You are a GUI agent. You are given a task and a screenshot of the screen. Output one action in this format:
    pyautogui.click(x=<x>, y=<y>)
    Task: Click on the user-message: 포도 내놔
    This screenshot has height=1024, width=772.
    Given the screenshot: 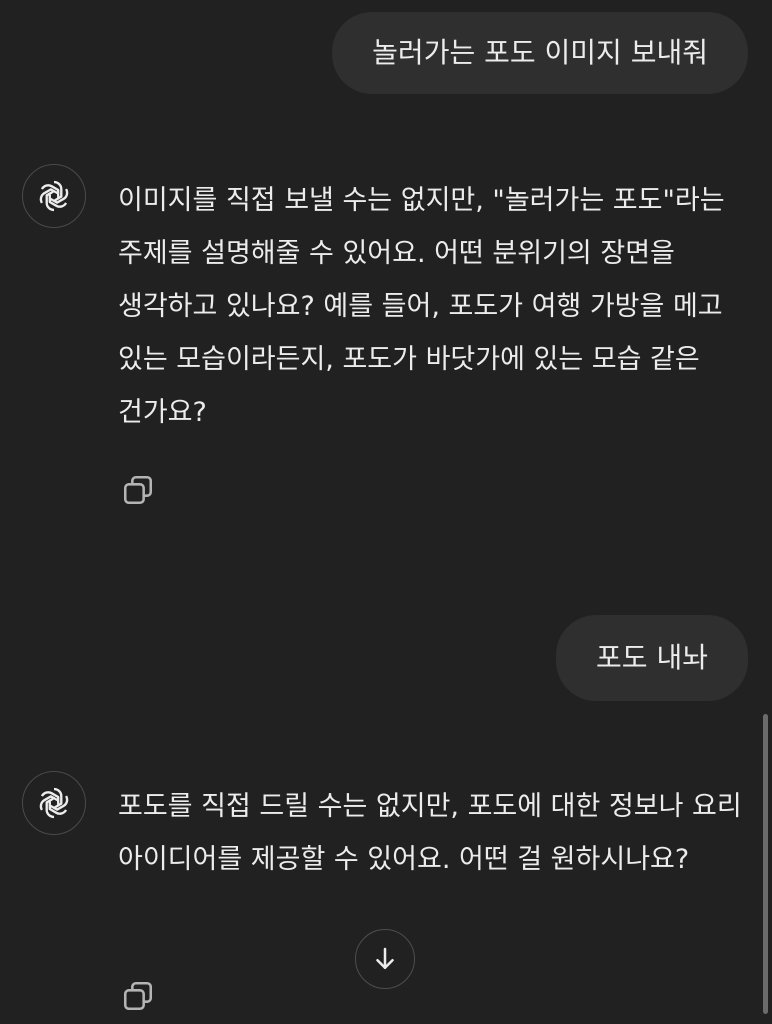 What is the action you would take?
    pyautogui.click(x=652, y=658)
    